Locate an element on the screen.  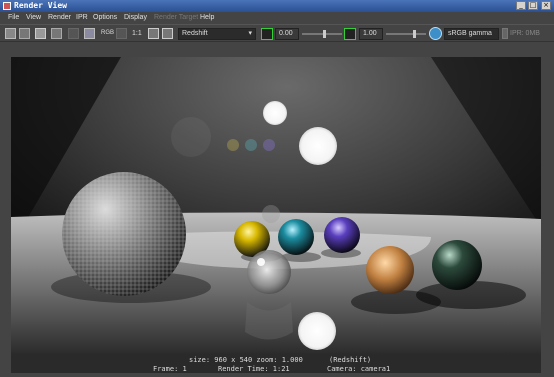
light-sphere-reflection is located at coordinates (271, 214).